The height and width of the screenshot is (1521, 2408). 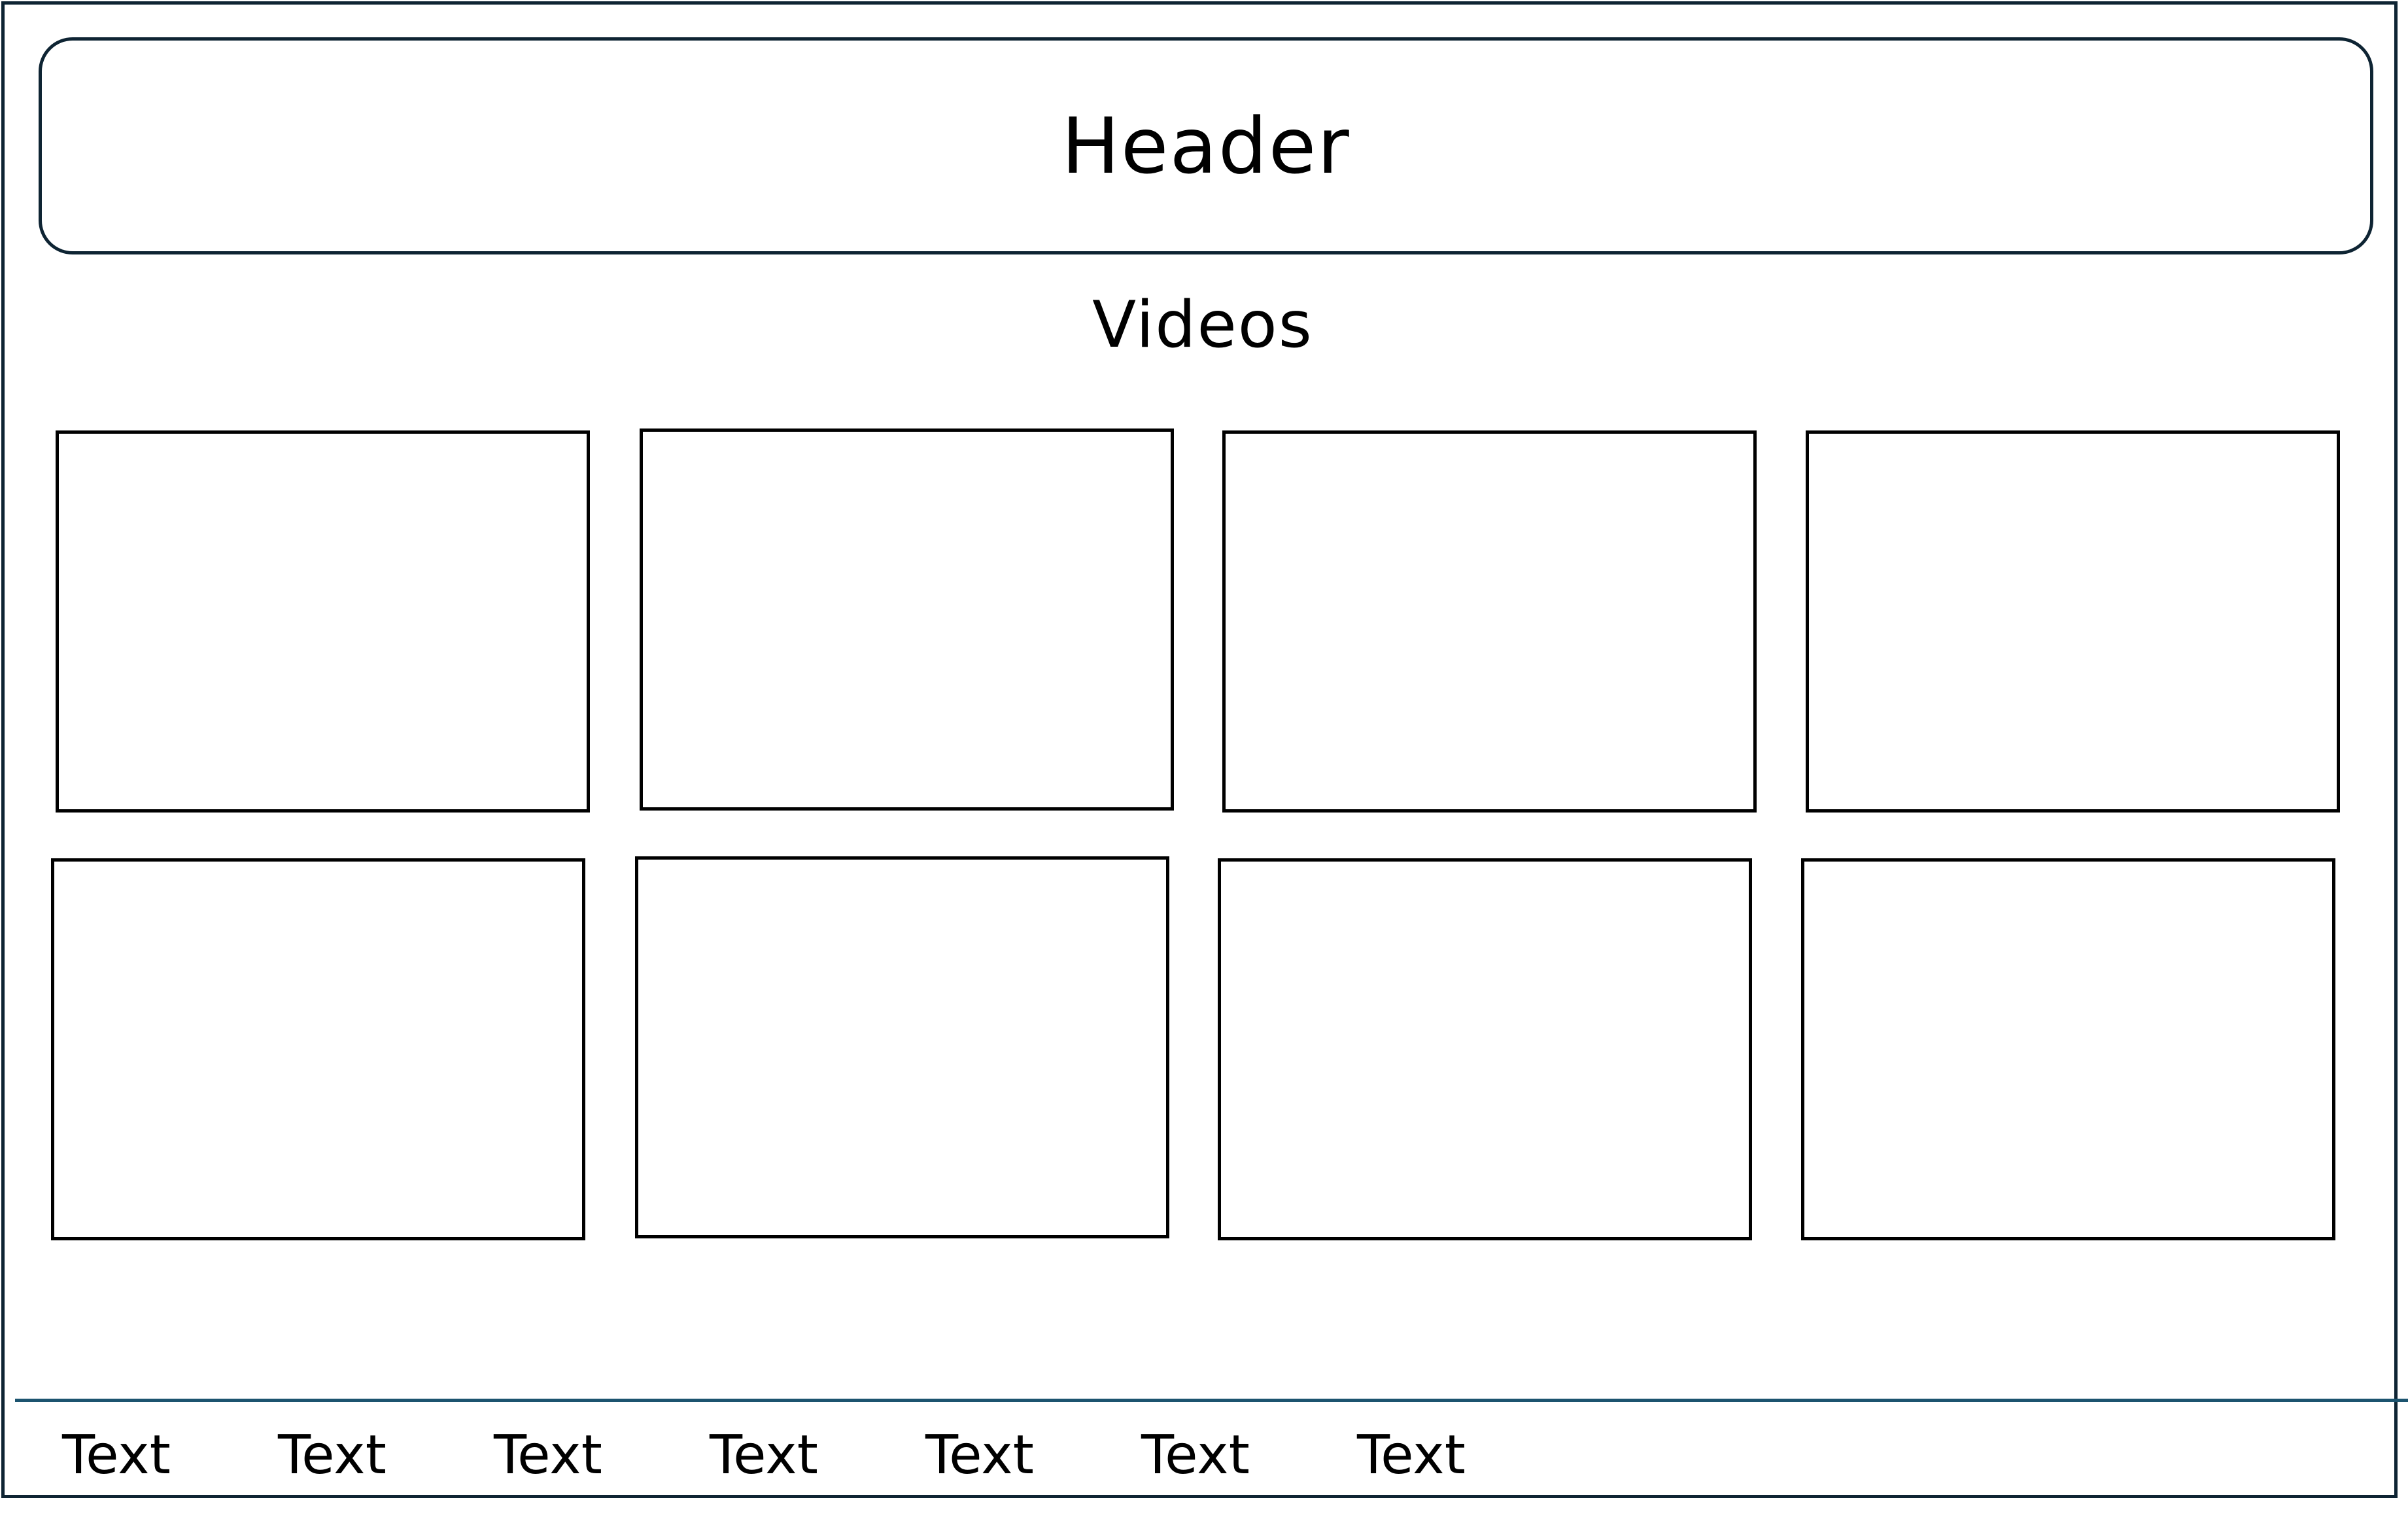 I want to click on videos-section-title: Videos, so click(x=1203, y=325).